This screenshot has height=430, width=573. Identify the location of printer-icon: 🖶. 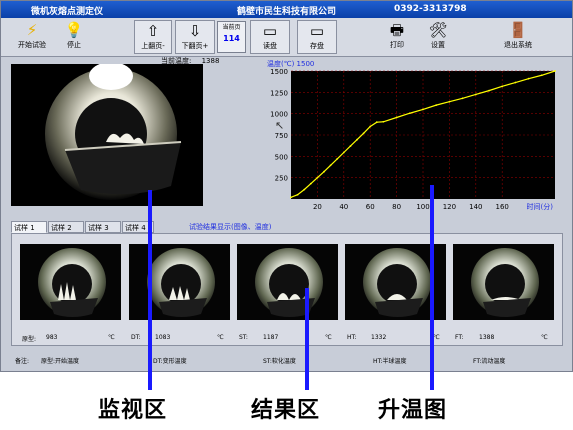
(397, 30).